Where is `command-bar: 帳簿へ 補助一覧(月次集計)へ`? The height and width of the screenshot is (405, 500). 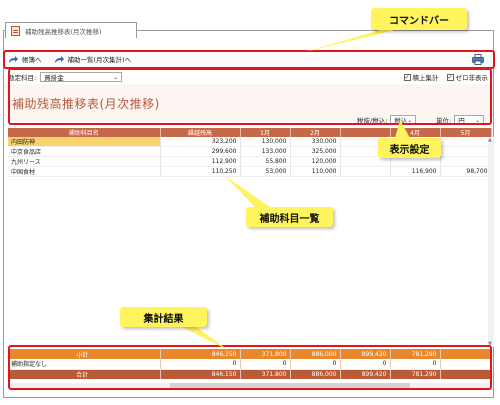
command-bar: 帳簿へ 補助一覧(月次集計)へ is located at coordinates (249, 59).